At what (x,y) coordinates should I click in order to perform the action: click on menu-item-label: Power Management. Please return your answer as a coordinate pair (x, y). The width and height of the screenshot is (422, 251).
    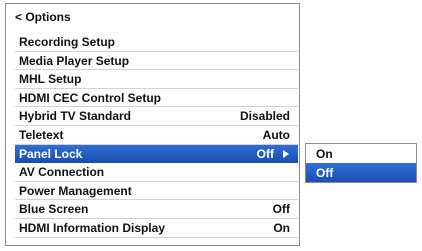
    Looking at the image, I should click on (75, 190).